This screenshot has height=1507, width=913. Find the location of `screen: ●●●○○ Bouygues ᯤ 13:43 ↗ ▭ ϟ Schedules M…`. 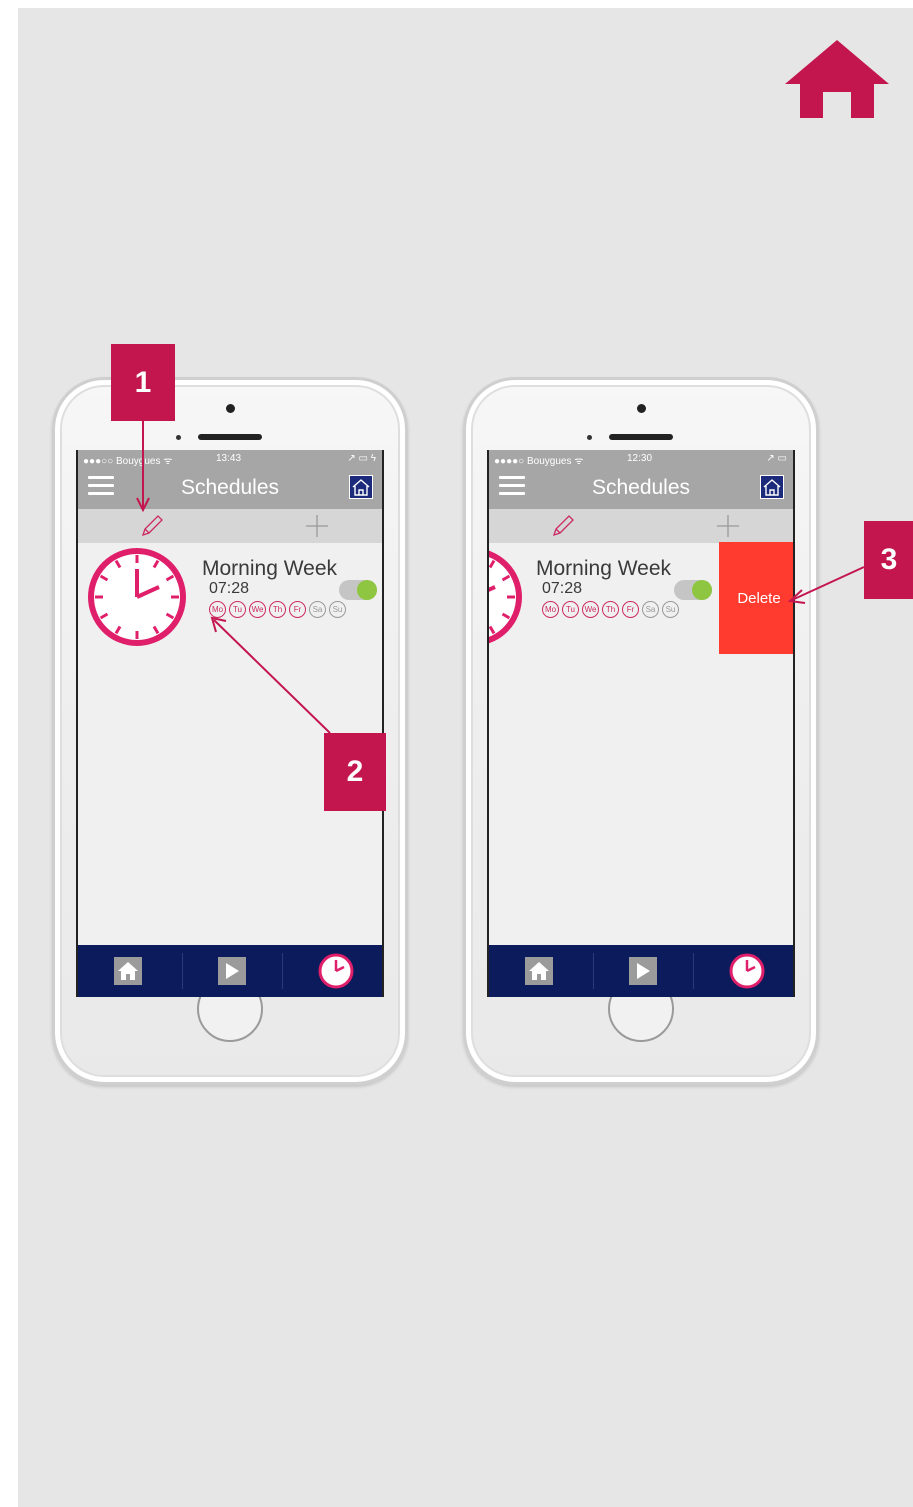

screen: ●●●○○ Bouygues ᯤ 13:43 ↗ ▭ ϟ Schedules M… is located at coordinates (230, 723).